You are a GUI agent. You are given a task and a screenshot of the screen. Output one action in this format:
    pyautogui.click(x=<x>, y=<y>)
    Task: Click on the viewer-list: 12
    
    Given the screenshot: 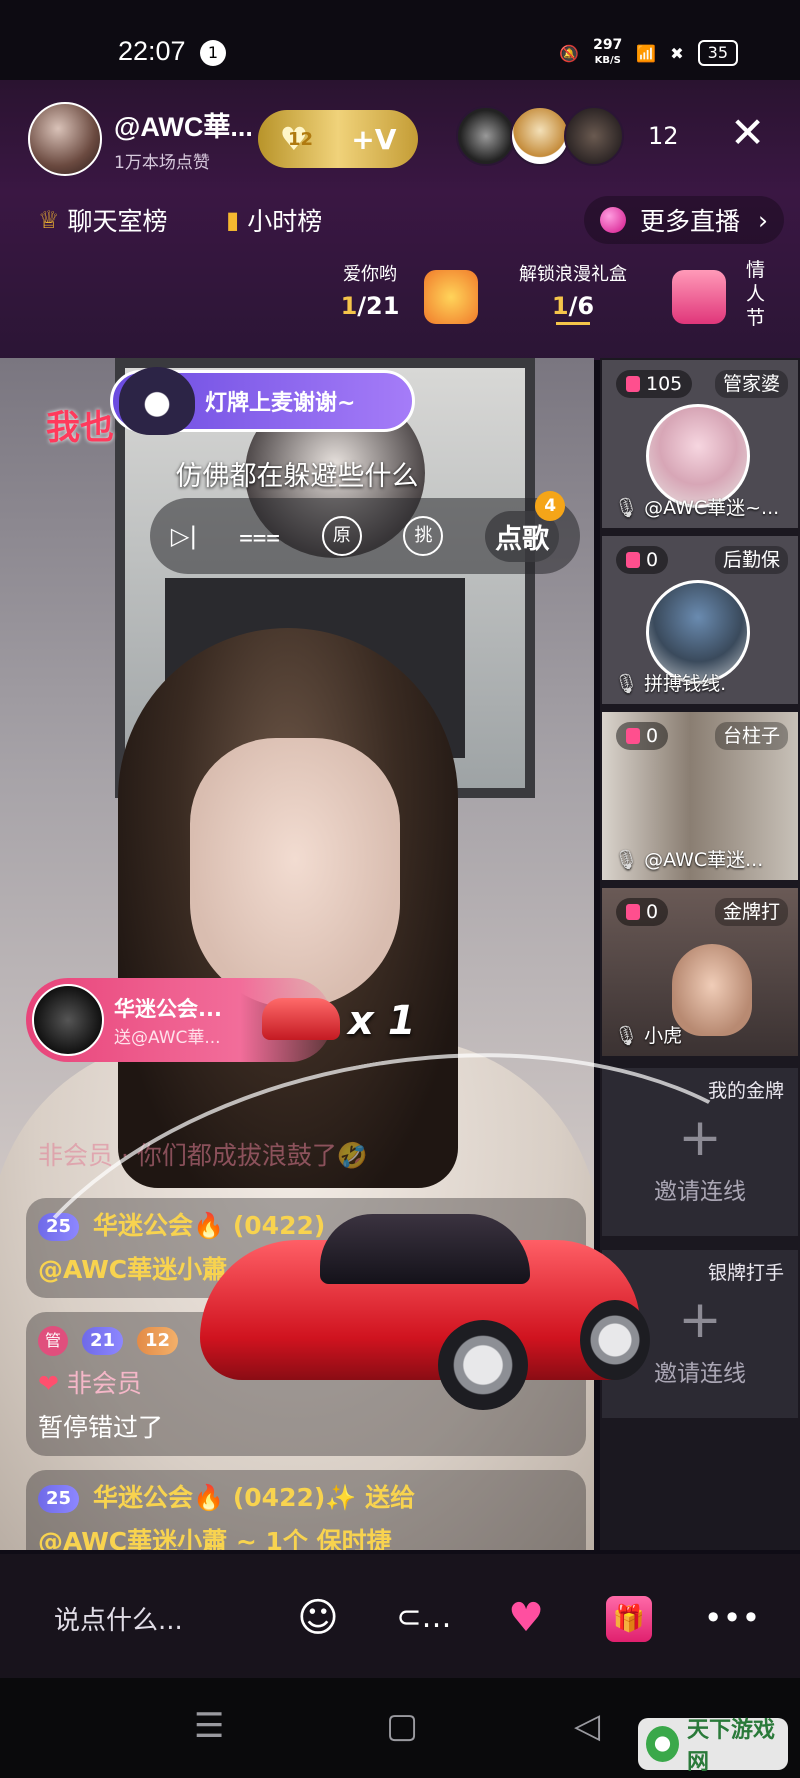 What is the action you would take?
    pyautogui.click(x=567, y=136)
    